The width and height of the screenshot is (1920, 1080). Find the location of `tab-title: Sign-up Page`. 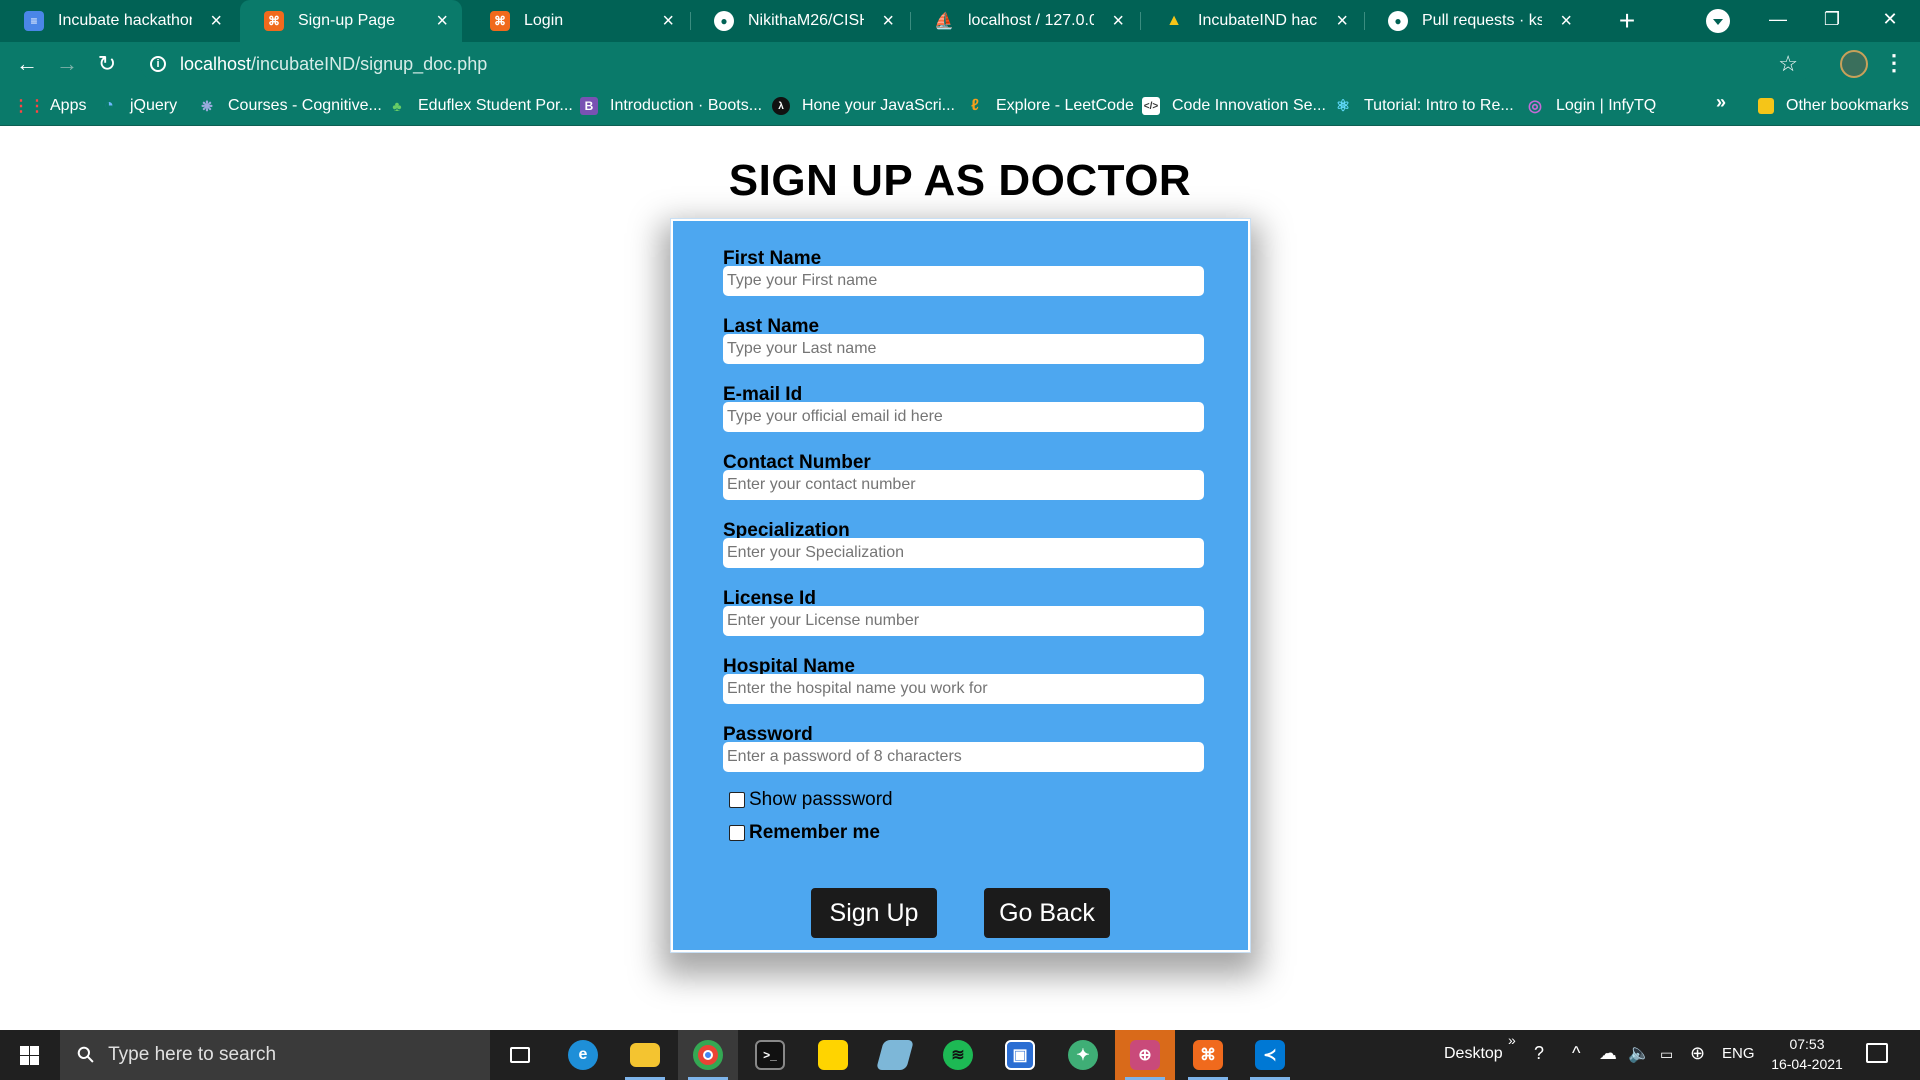

tab-title: Sign-up Page is located at coordinates (346, 20).